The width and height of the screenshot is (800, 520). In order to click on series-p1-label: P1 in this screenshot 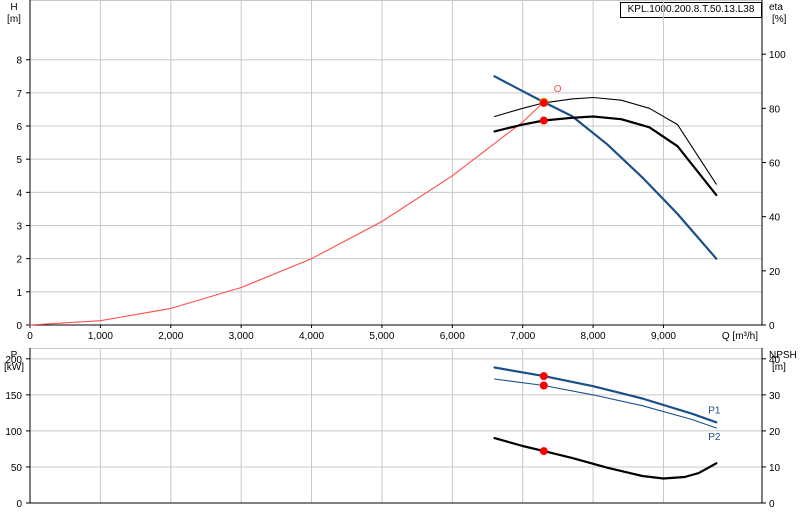, I will do `click(714, 410)`.